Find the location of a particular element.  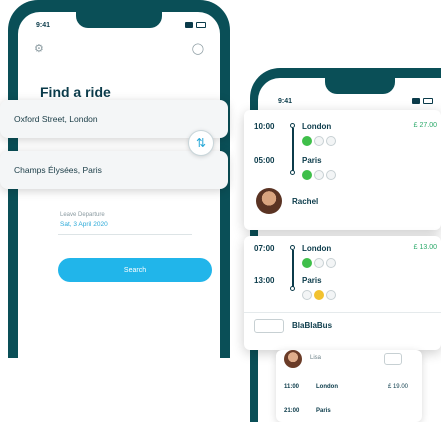

departure-time: 10:00 is located at coordinates (264, 126).